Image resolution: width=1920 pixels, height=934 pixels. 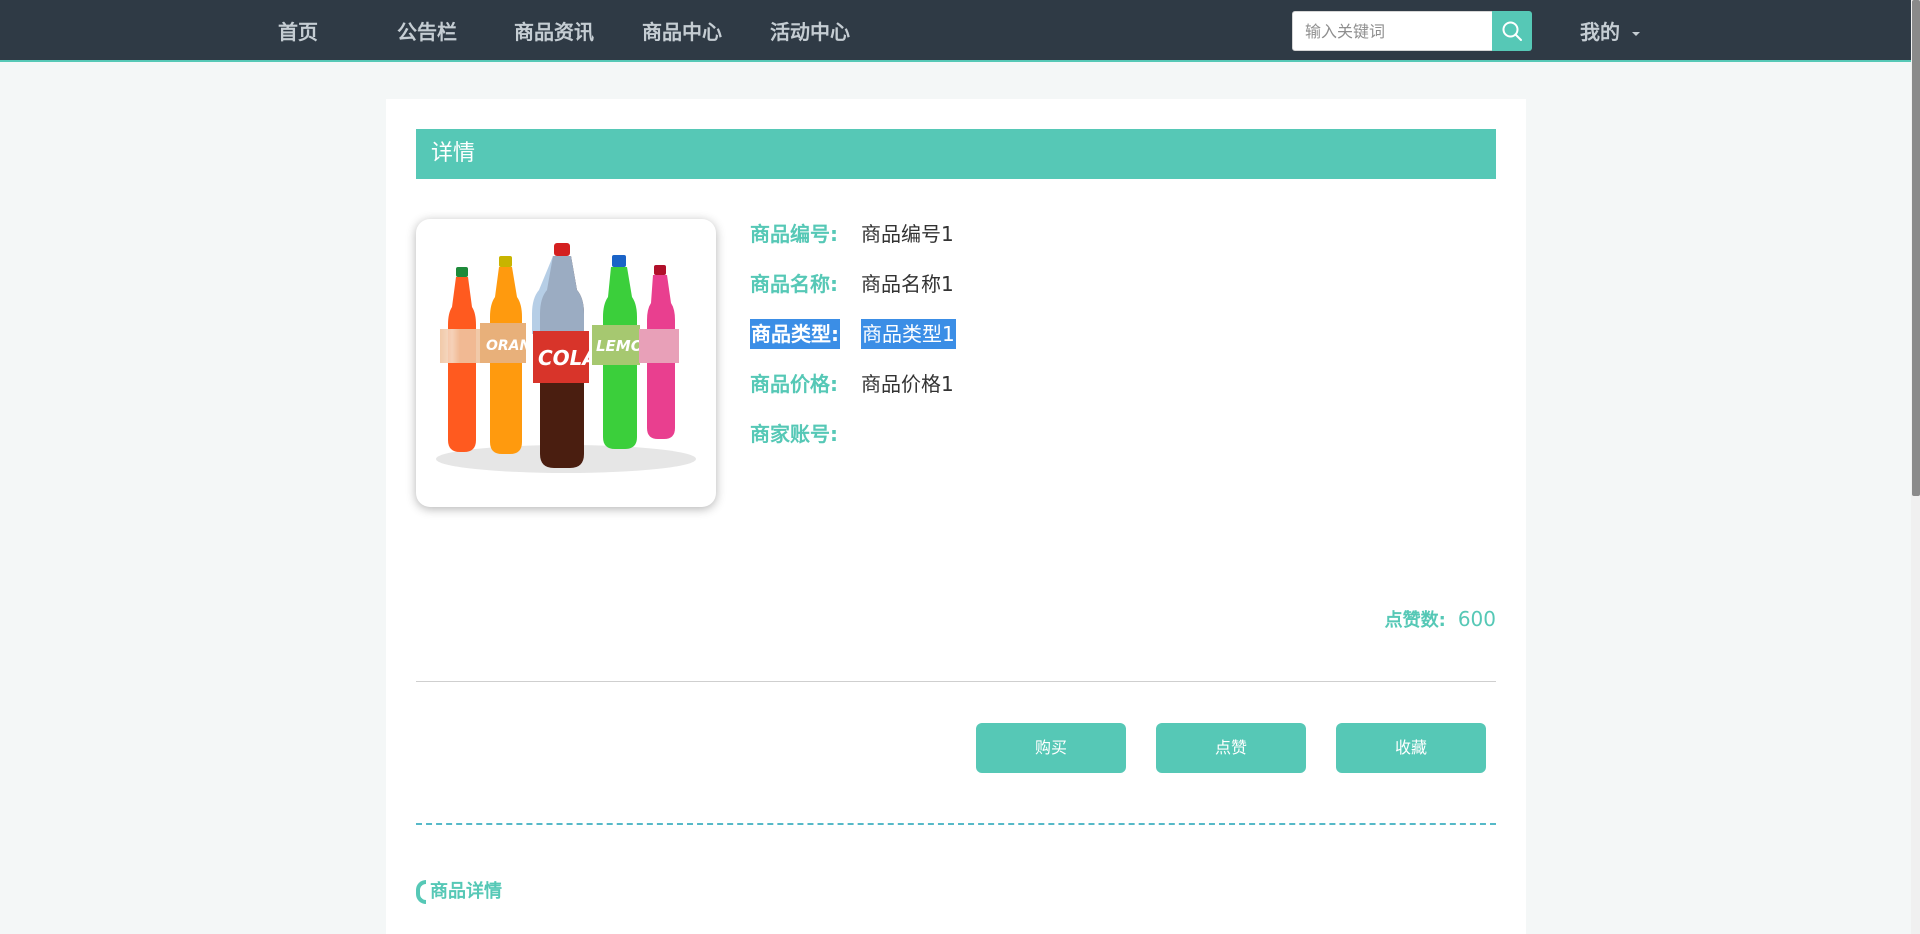 I want to click on field-label: 商品名称:, so click(x=794, y=284).